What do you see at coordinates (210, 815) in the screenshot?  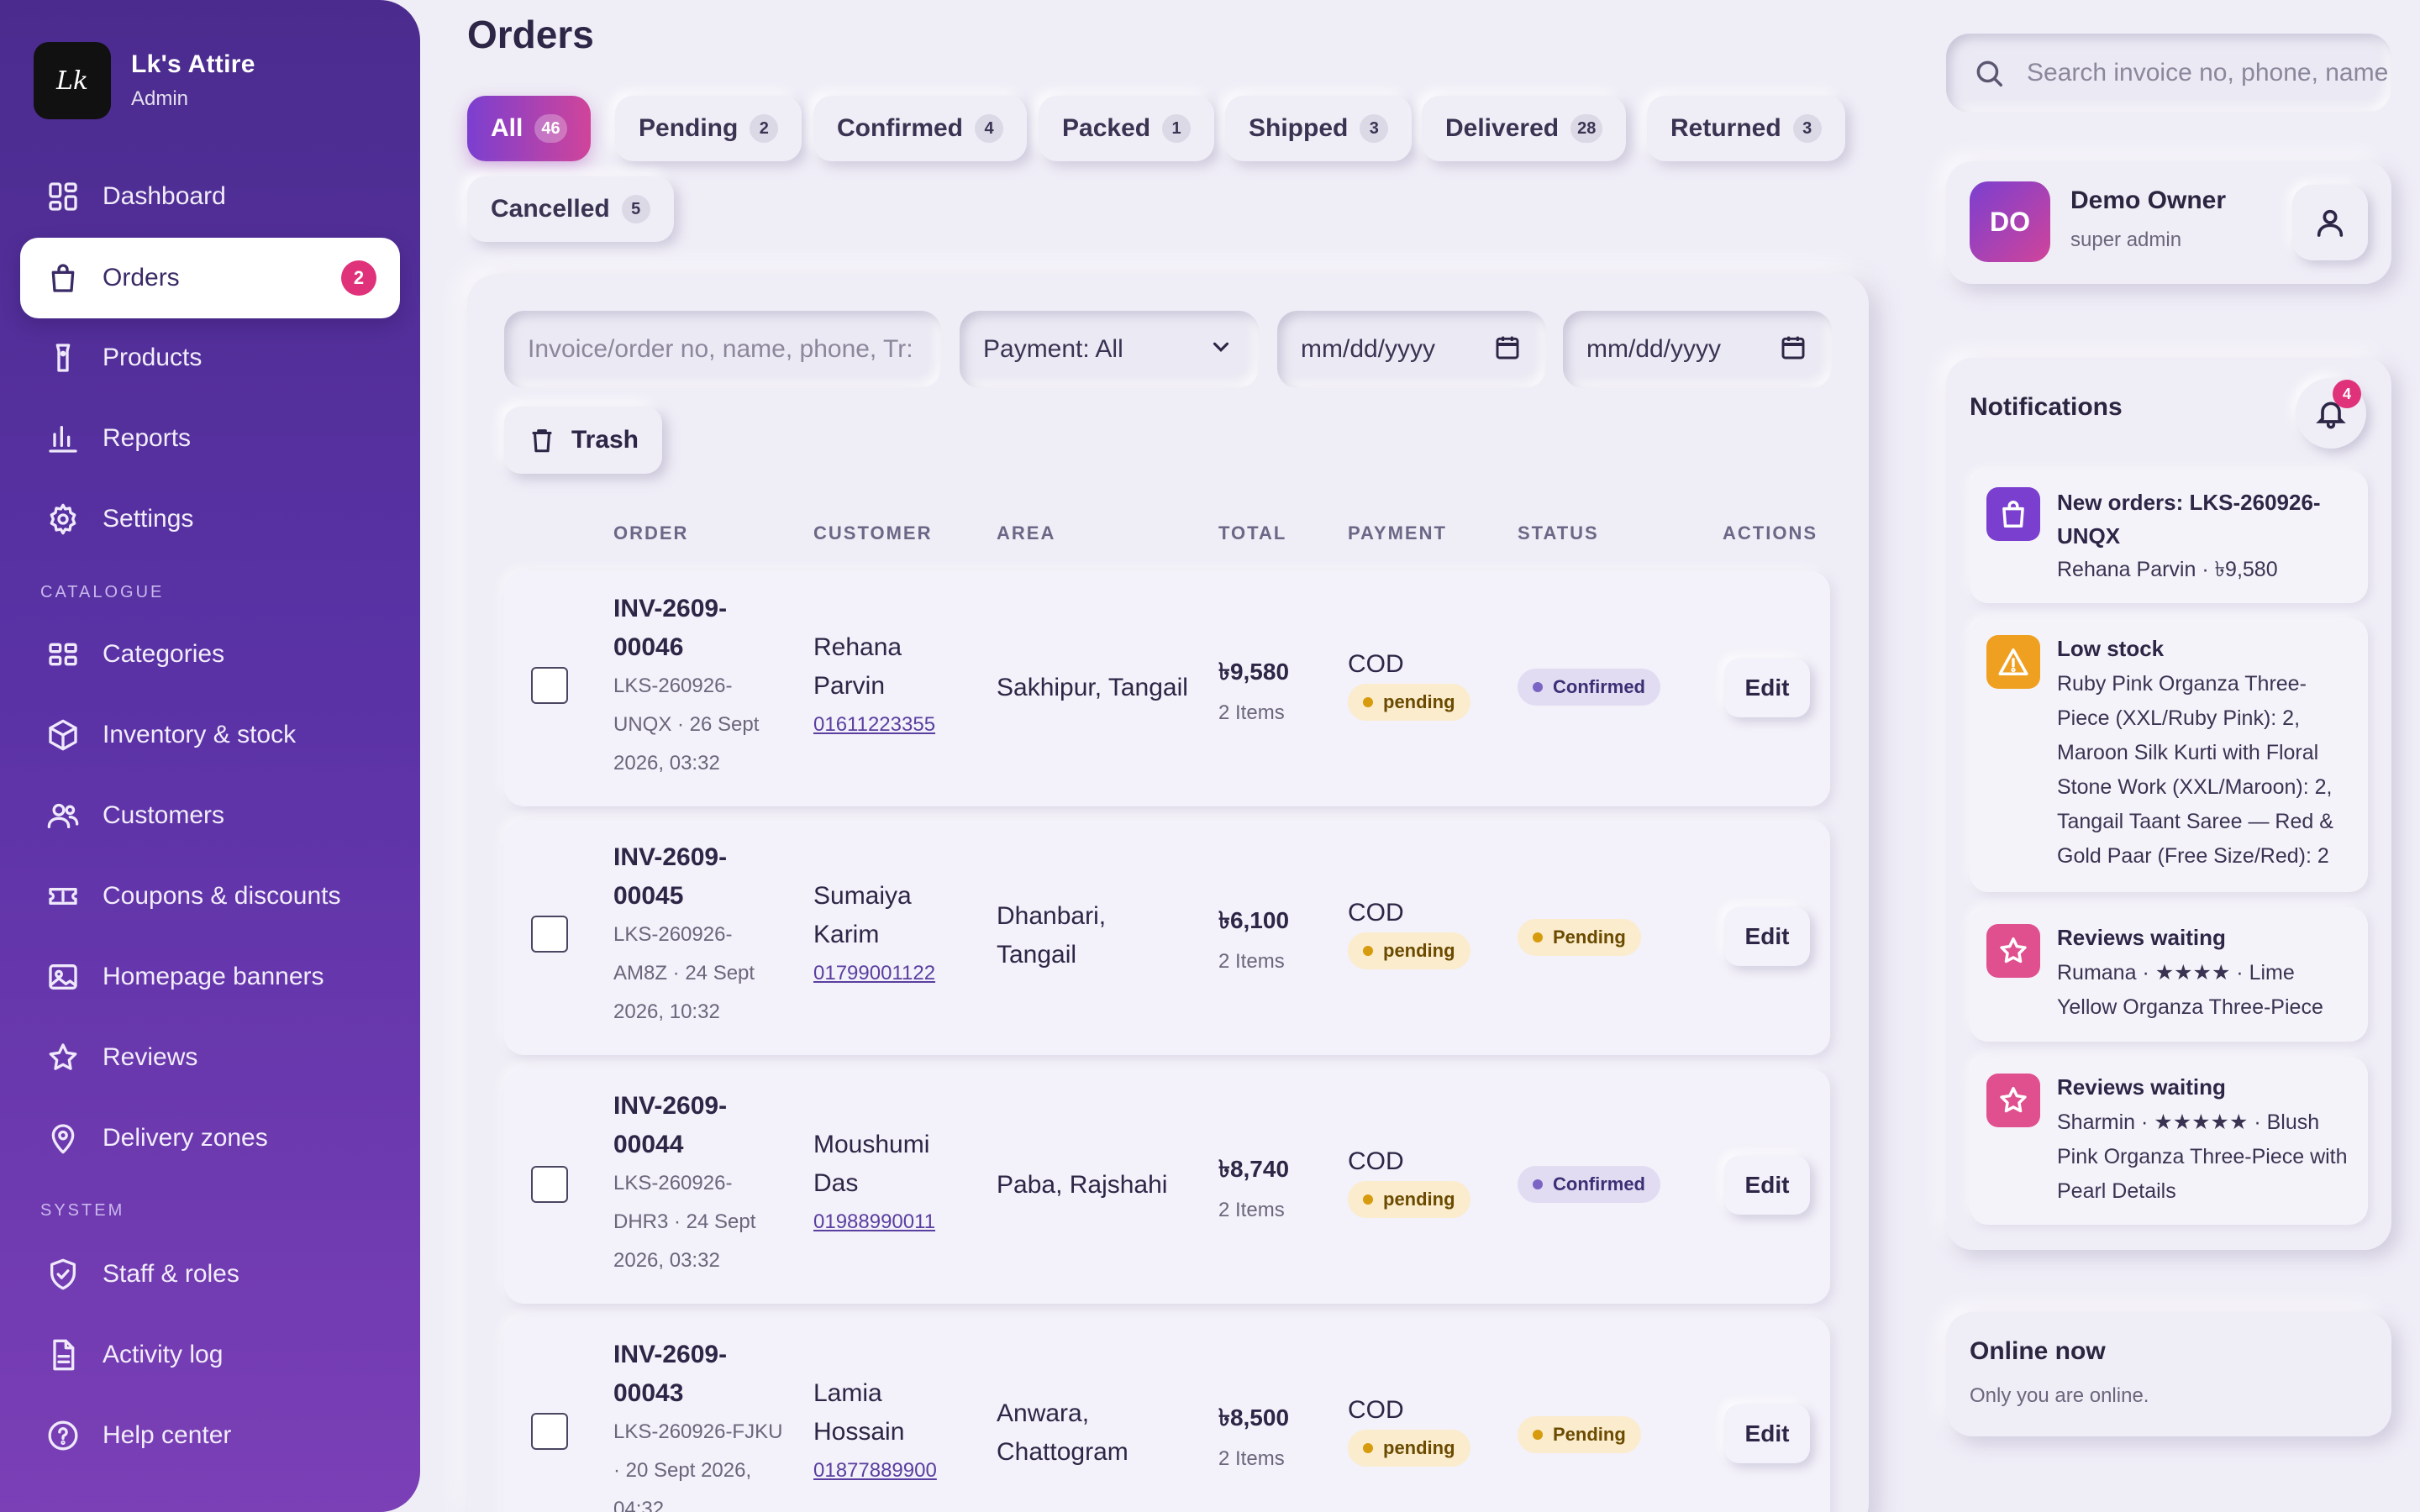 I see `sidebar-item-customers: Customers` at bounding box center [210, 815].